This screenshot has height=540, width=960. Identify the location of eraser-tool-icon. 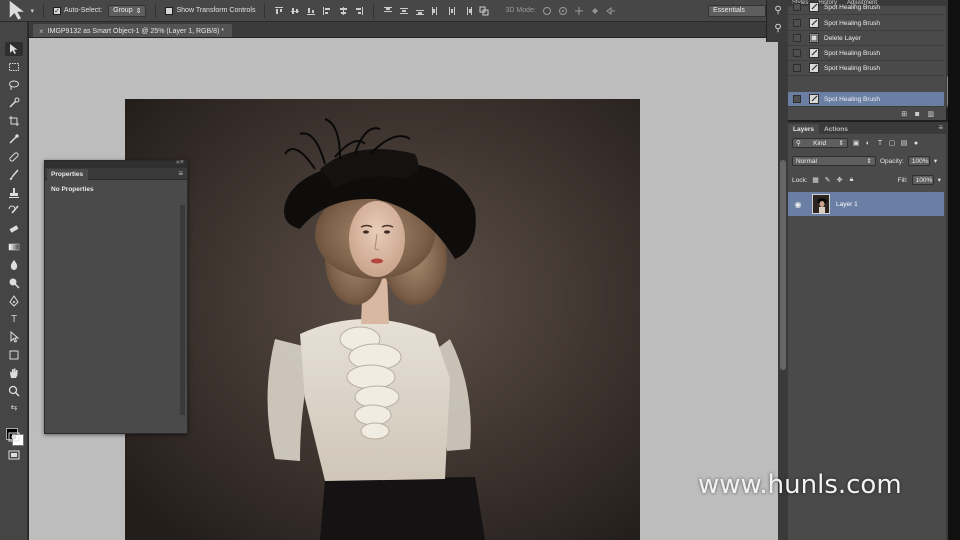
(14, 229).